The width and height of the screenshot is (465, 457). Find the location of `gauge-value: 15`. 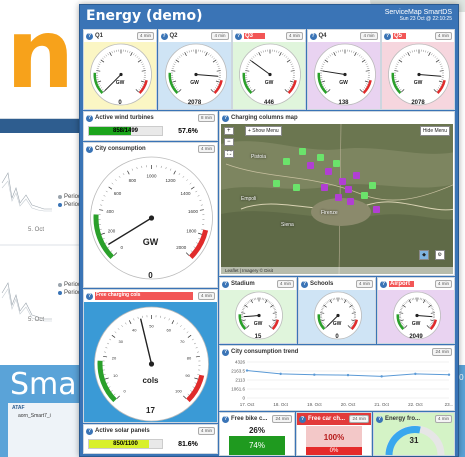

gauge-value: 15 is located at coordinates (258, 337).